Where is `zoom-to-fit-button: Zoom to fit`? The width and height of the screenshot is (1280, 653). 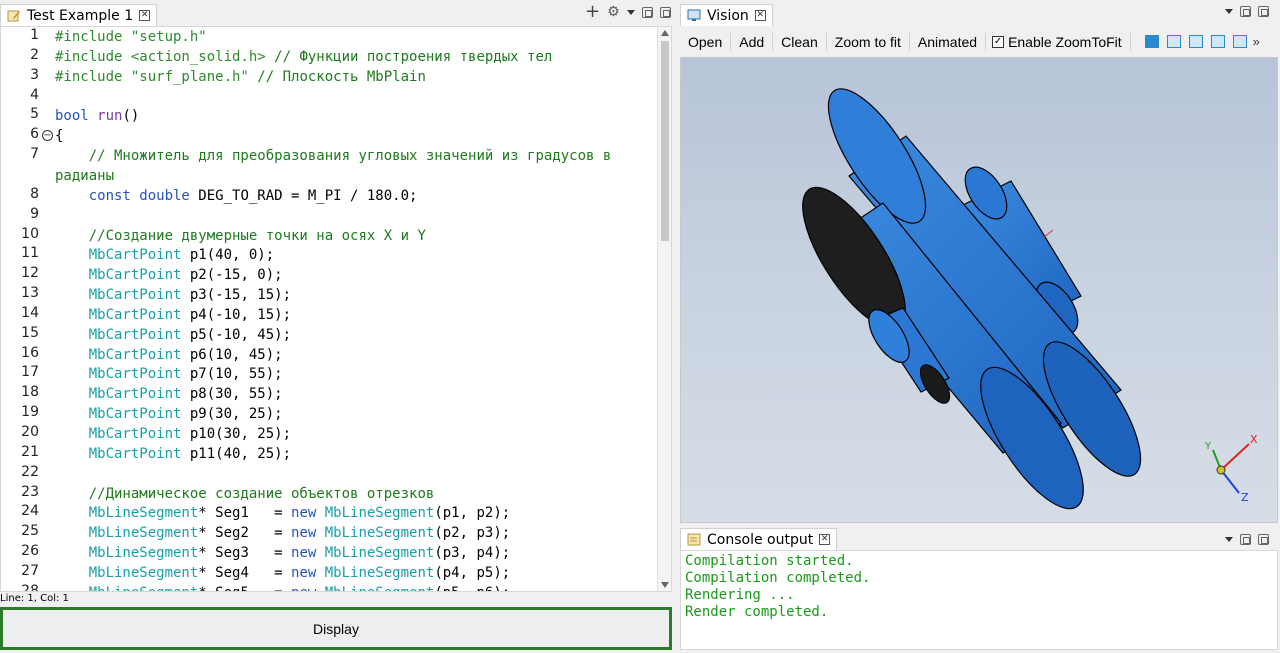
zoom-to-fit-button: Zoom to fit is located at coordinates (868, 42).